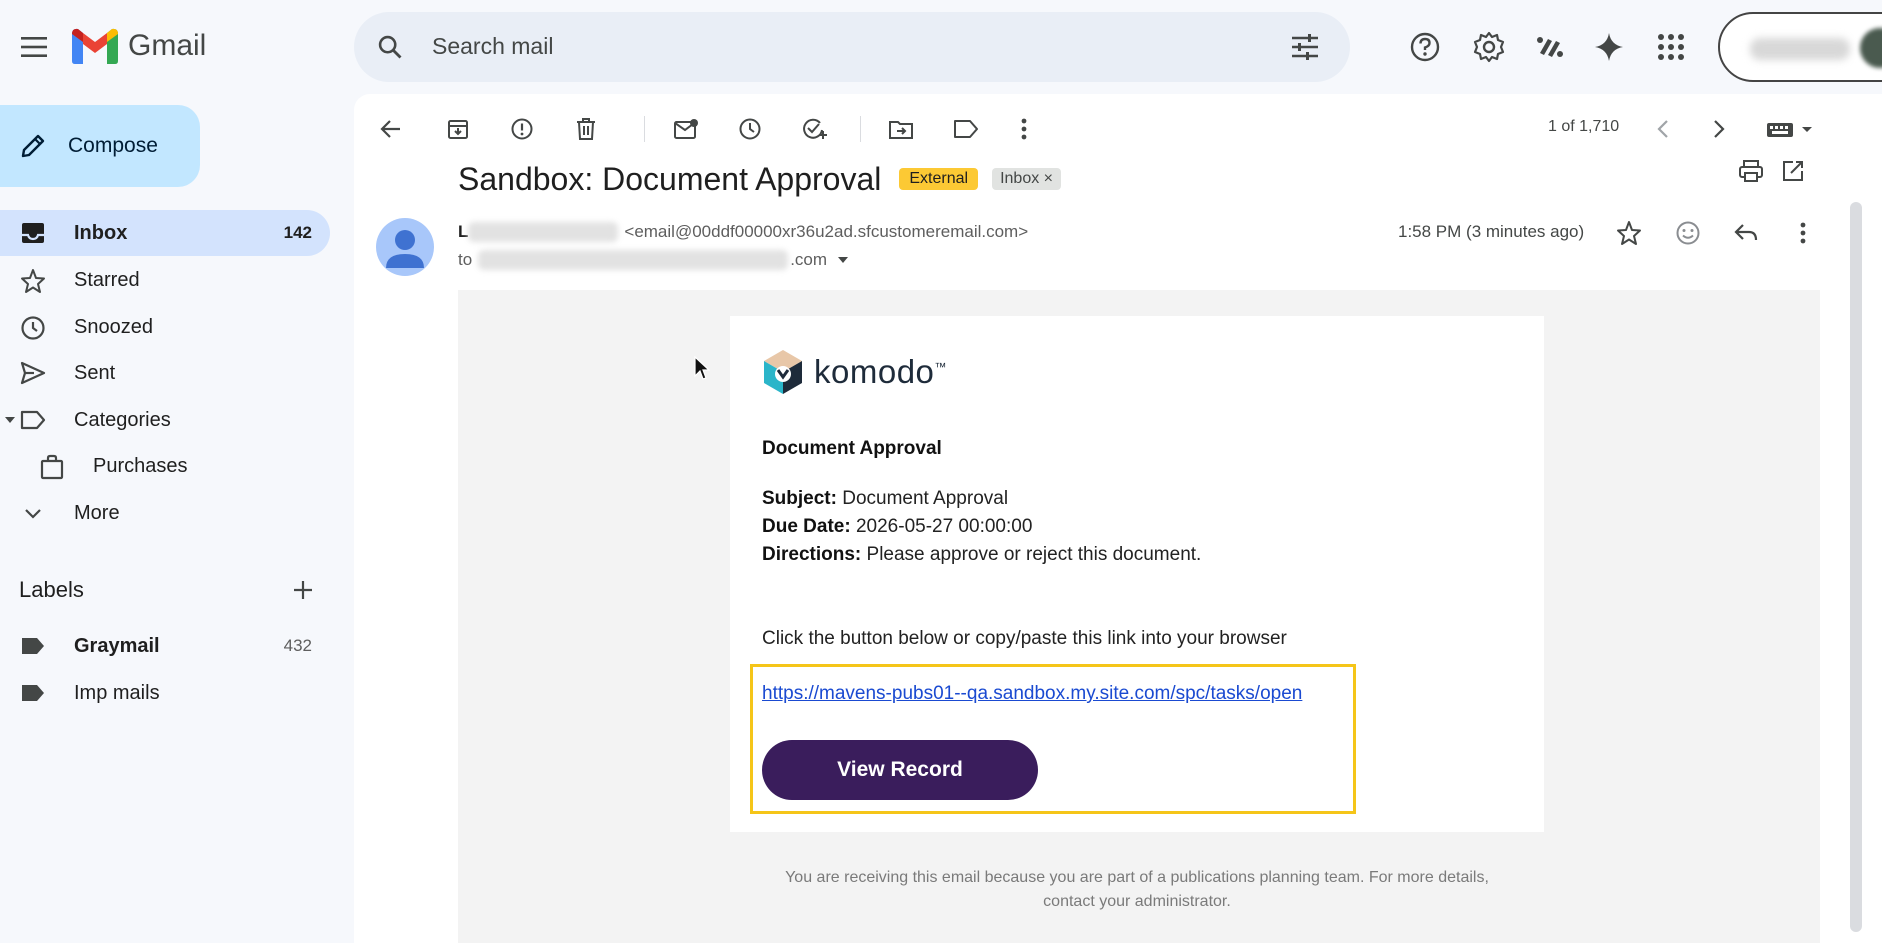 The height and width of the screenshot is (943, 1882). What do you see at coordinates (117, 692) in the screenshot?
I see `sidebar-item-label: Imp mails` at bounding box center [117, 692].